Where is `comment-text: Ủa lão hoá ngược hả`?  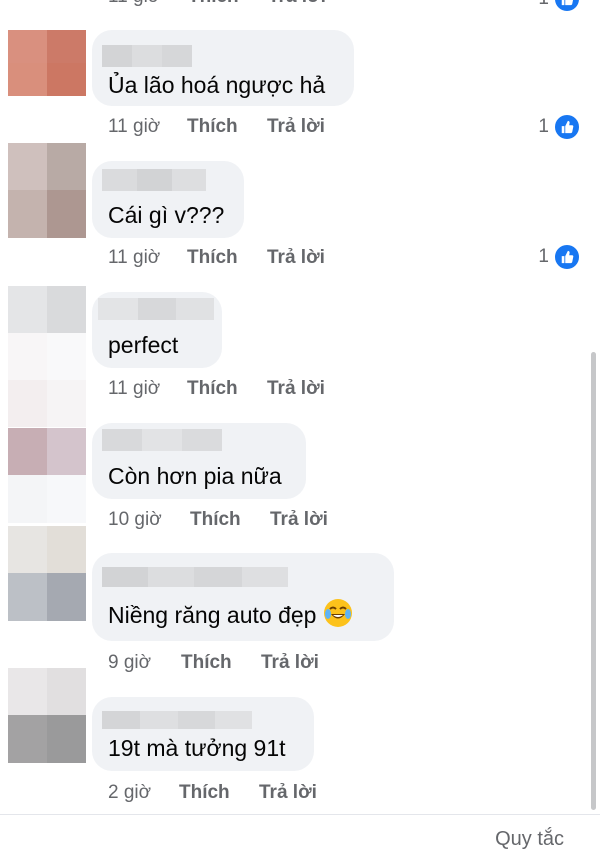
comment-text: Ủa lão hoá ngược hả is located at coordinates (217, 85).